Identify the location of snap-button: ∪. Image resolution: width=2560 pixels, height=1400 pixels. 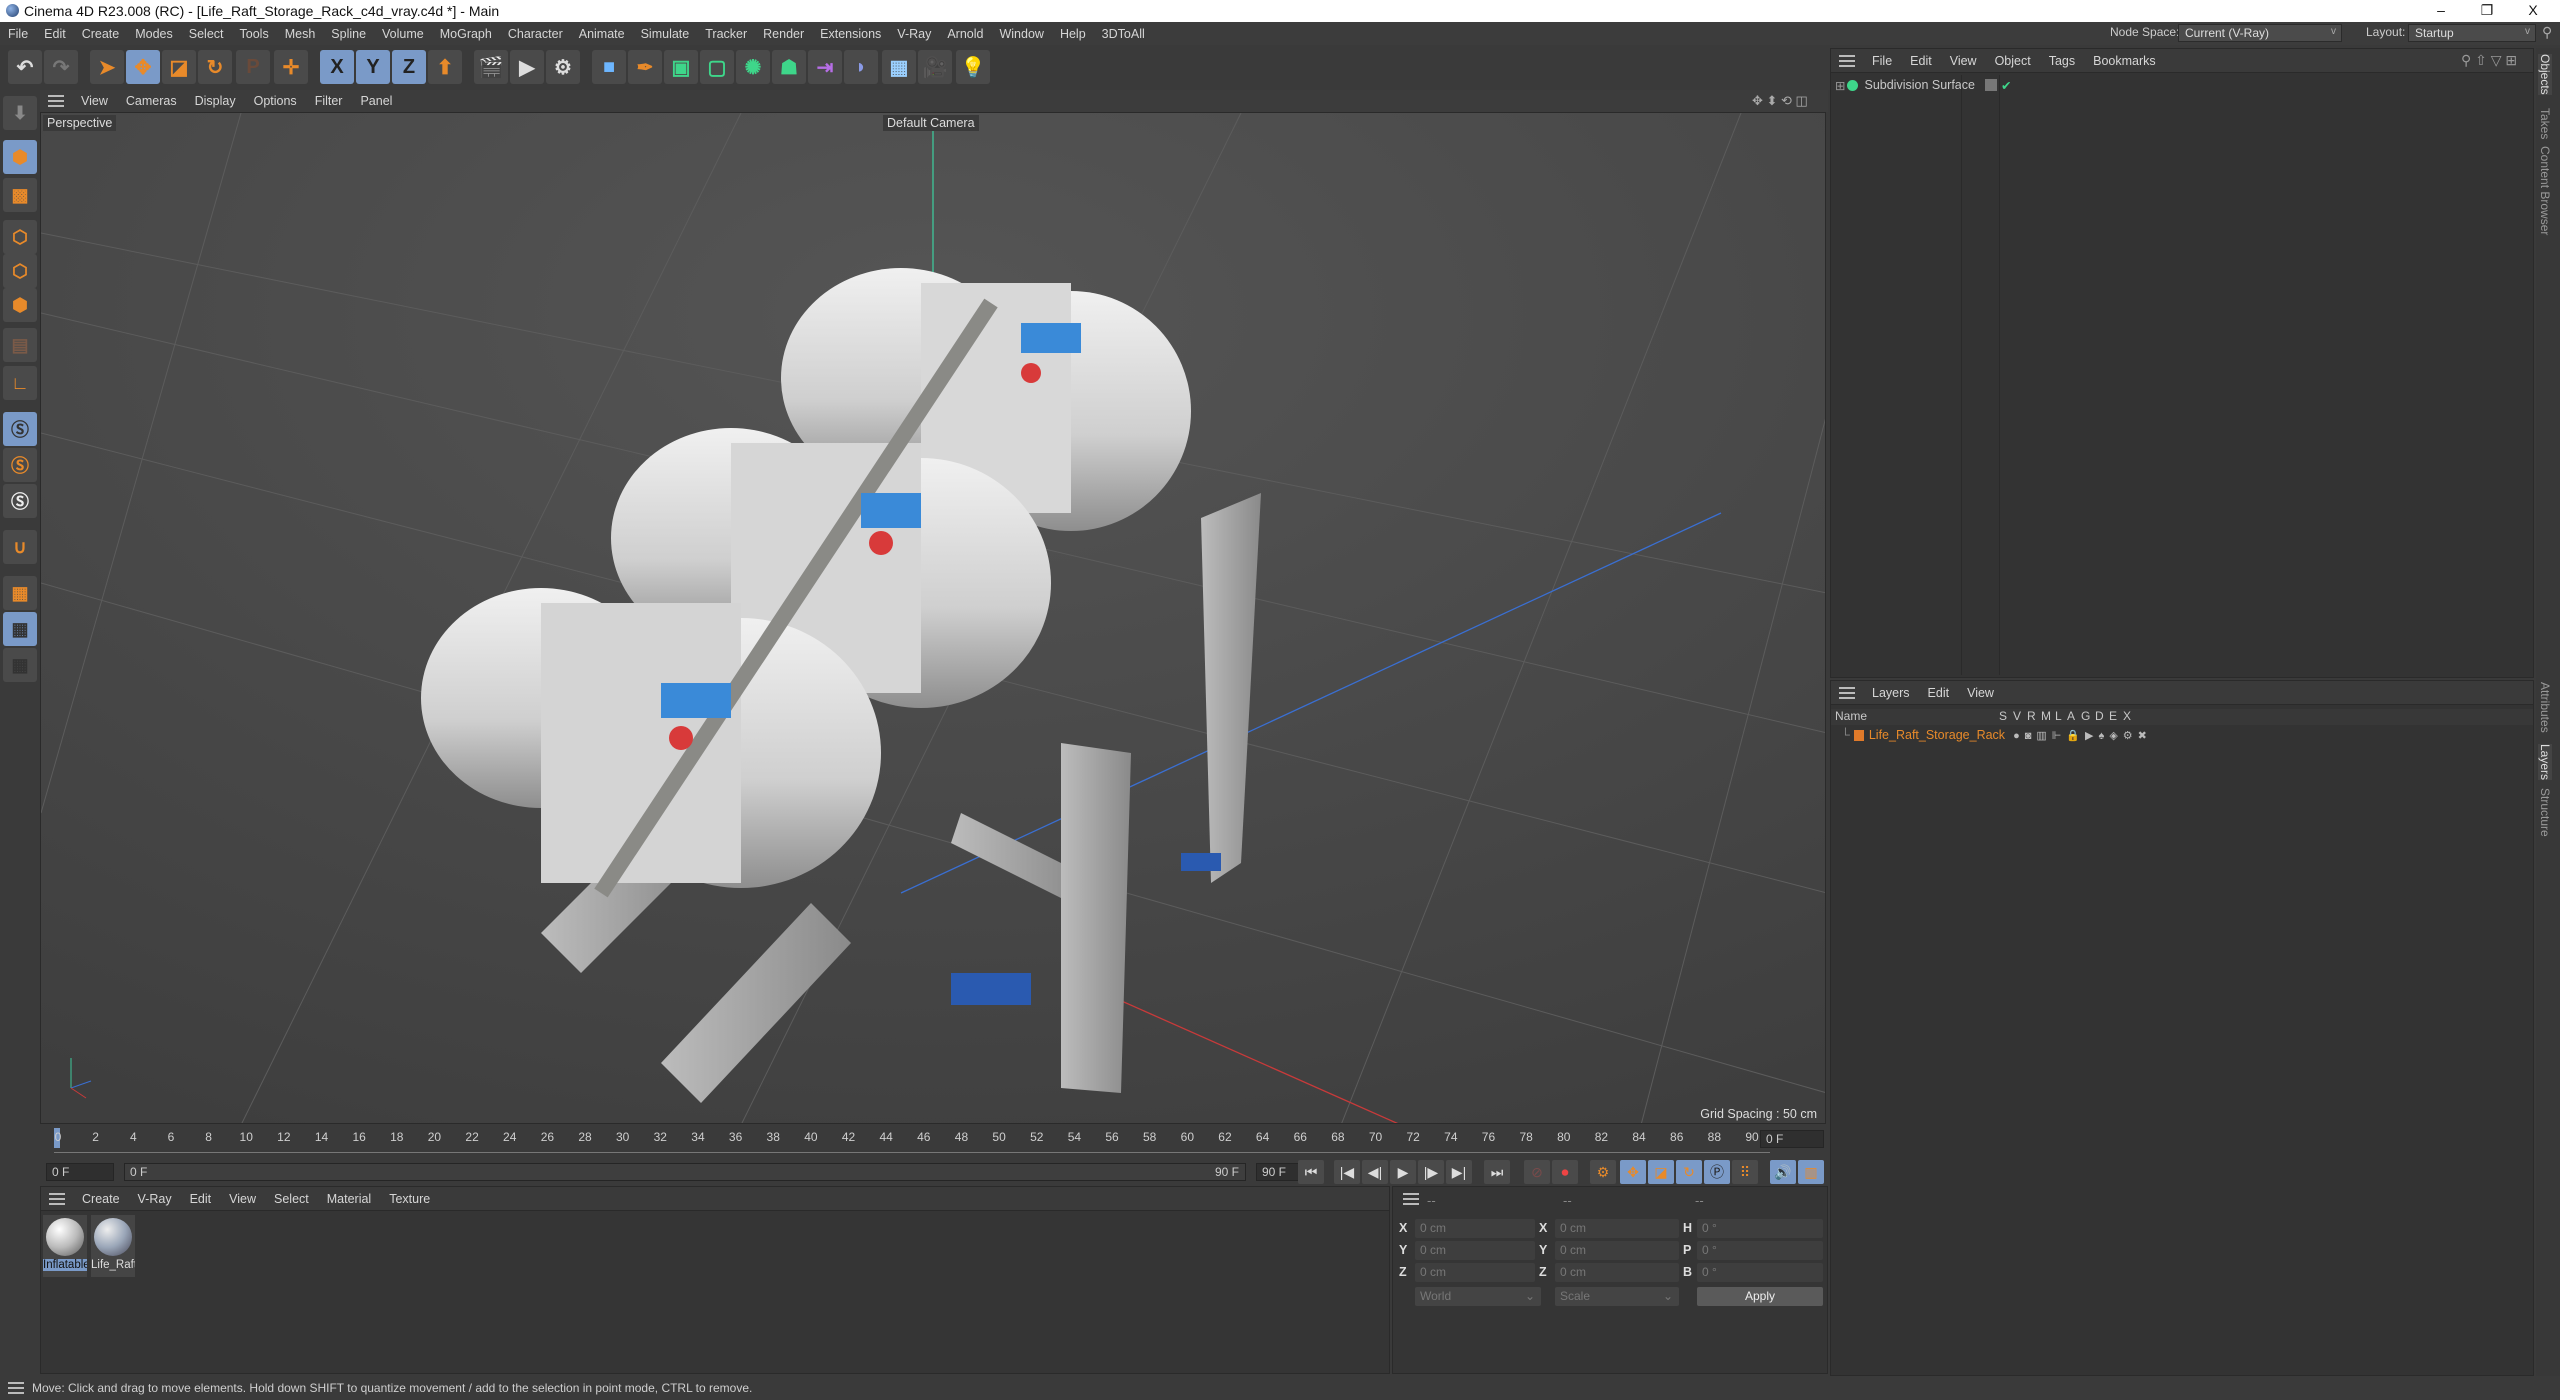
(20, 547).